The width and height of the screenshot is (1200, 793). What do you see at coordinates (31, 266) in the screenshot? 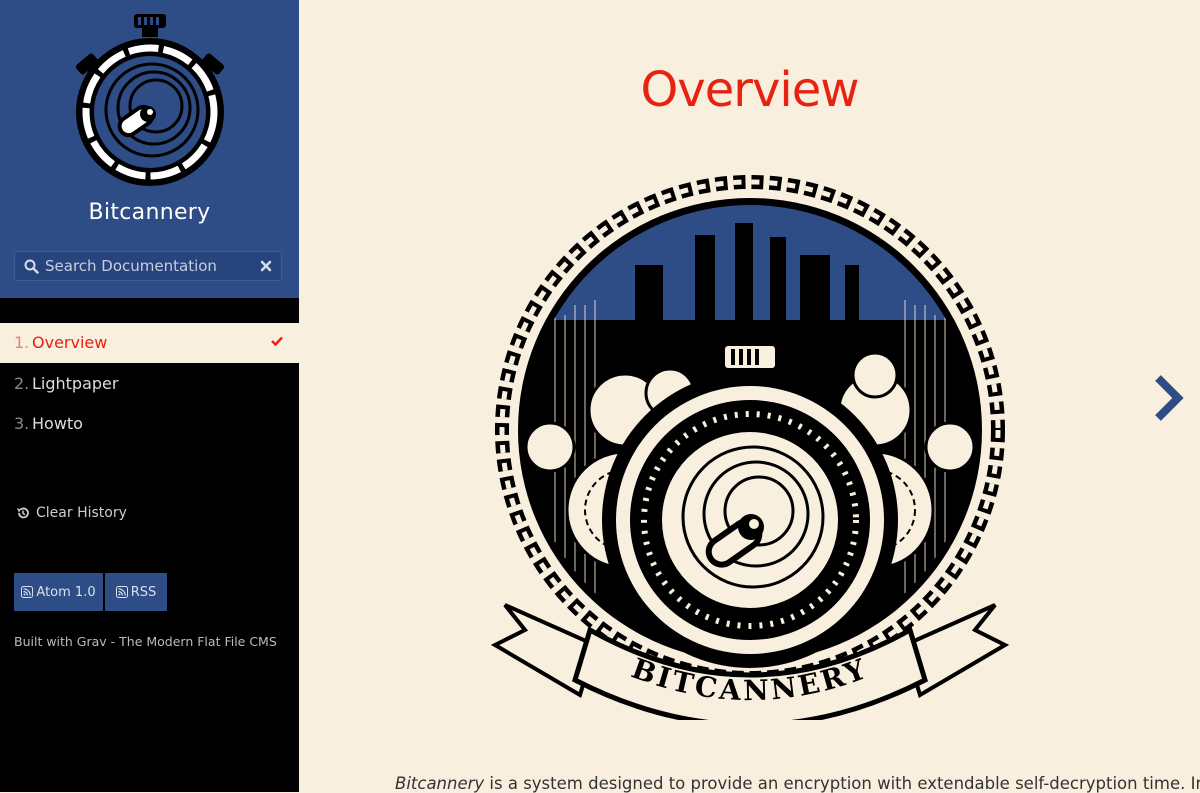
I see `search-icon` at bounding box center [31, 266].